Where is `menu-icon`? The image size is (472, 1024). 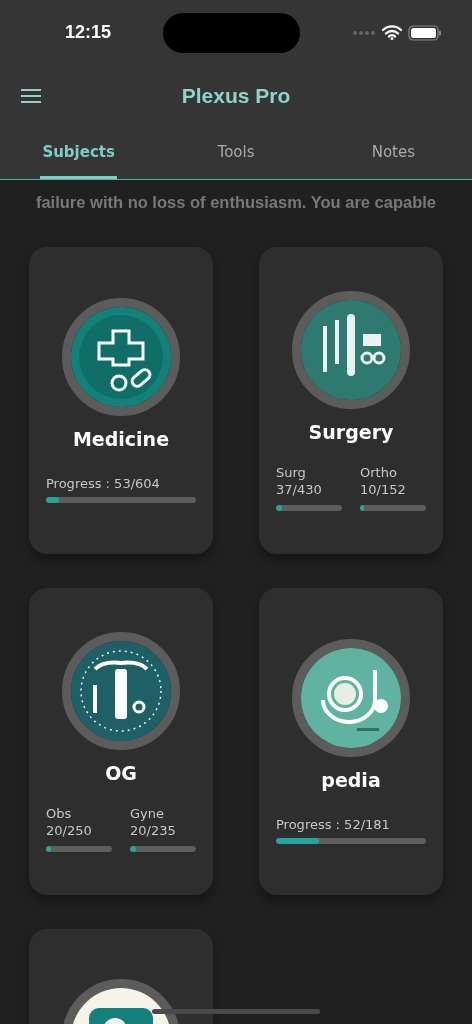 menu-icon is located at coordinates (31, 96).